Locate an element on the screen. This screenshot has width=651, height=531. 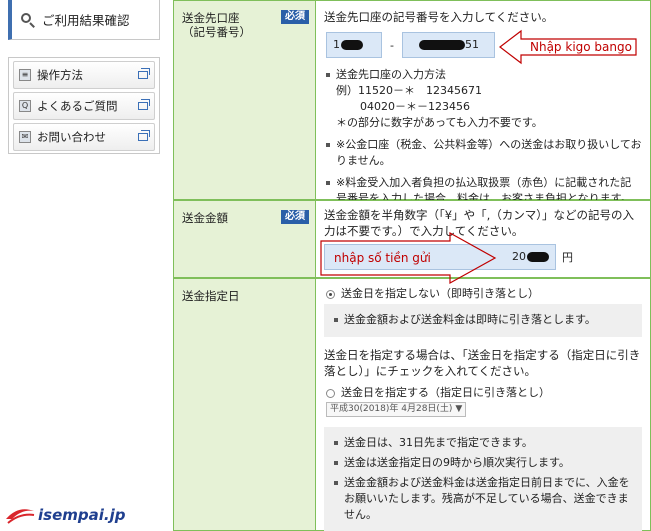
site-logo: isempai.jp is located at coordinates (68, 515).